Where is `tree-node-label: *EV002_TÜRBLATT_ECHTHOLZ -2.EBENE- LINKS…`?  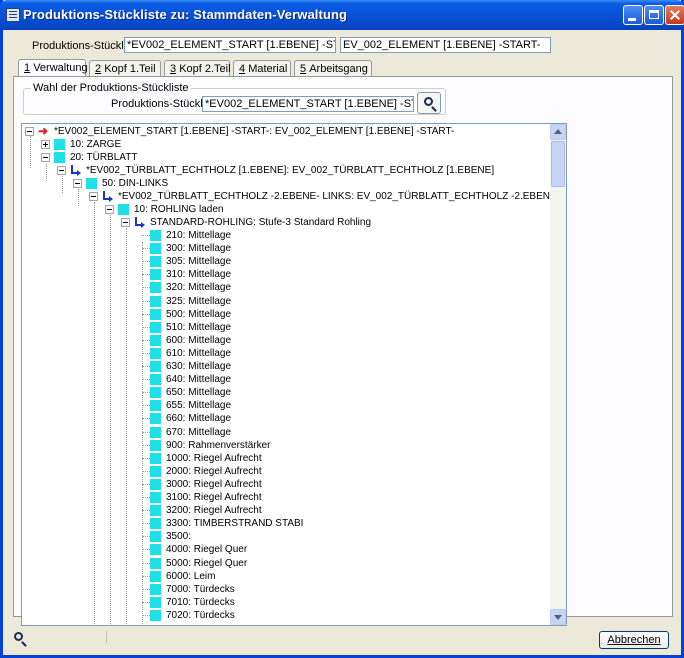 tree-node-label: *EV002_TÜRBLATT_ECHTHOLZ -2.EBENE- LINKS… is located at coordinates (342, 196).